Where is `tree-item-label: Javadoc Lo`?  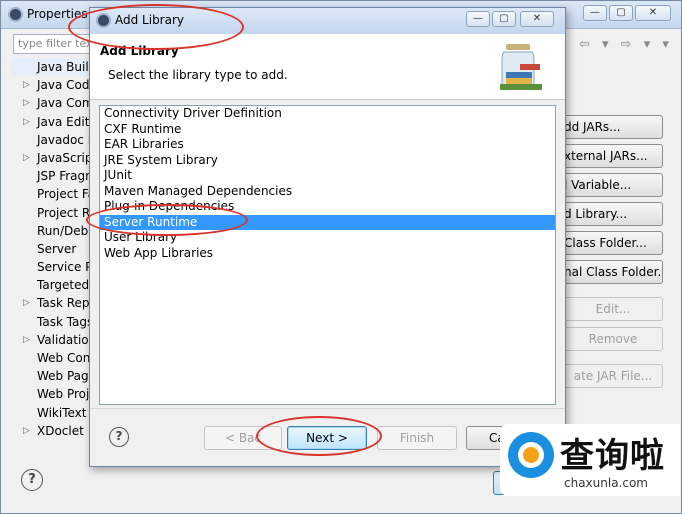
tree-item-label: Javadoc Lo is located at coordinates (64, 139).